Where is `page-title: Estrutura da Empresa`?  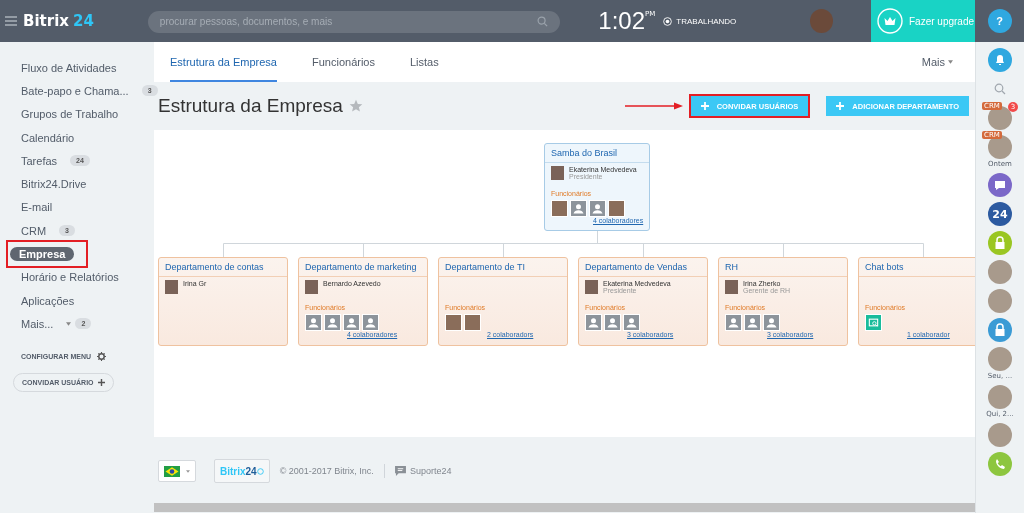 page-title: Estrutura da Empresa is located at coordinates (250, 106).